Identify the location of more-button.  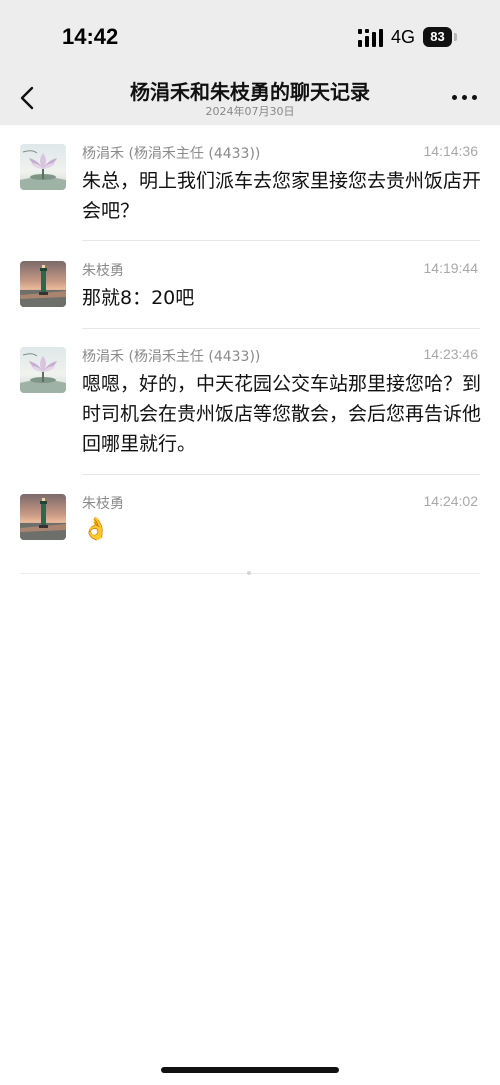
(464, 98).